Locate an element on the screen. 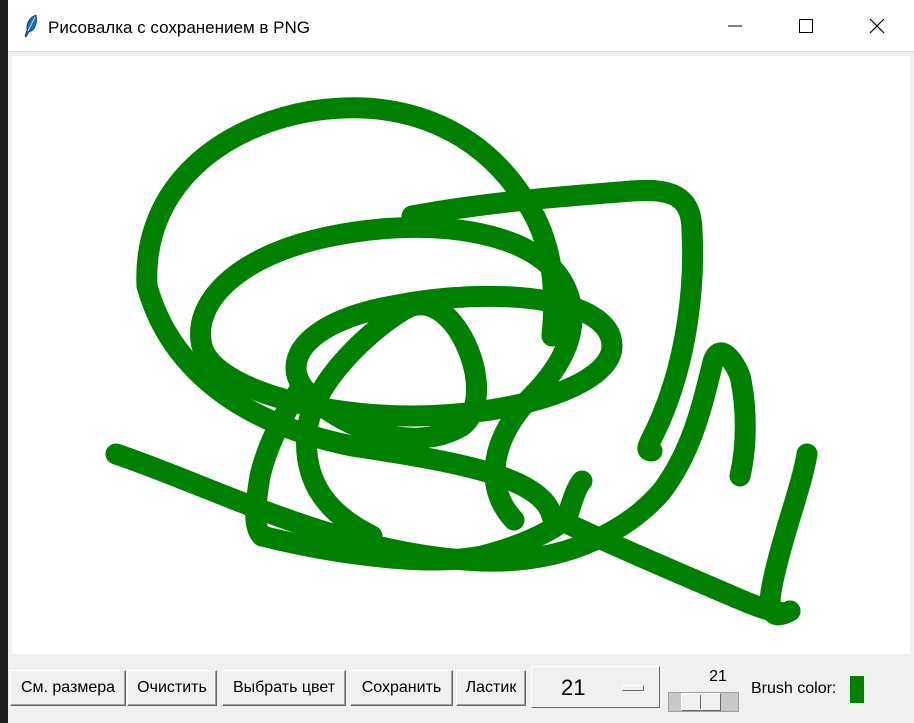 The height and width of the screenshot is (723, 914). feather-icon is located at coordinates (30, 26).